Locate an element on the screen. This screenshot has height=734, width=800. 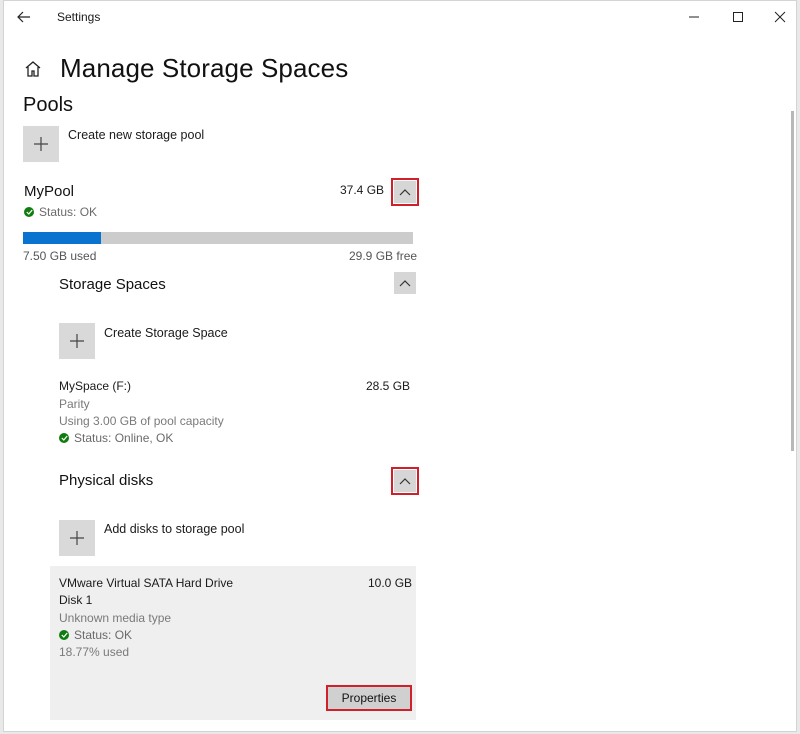
title-bar: Settings is located at coordinates (400, 17).